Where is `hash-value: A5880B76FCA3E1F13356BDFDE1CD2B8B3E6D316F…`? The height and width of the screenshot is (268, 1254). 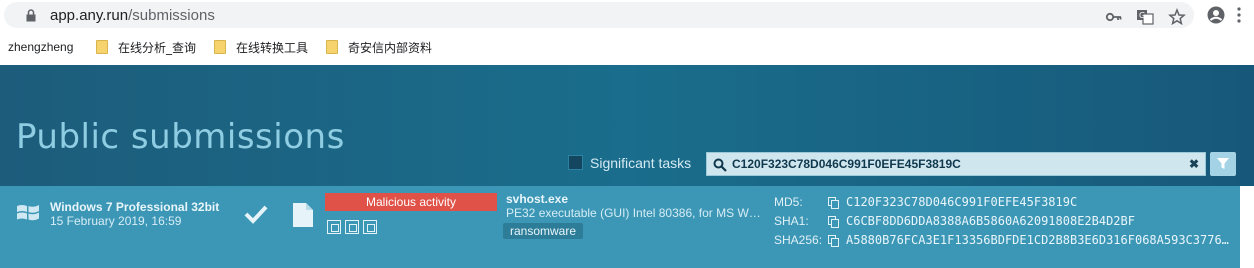 hash-value: A5880B76FCA3E1F13356BDFDE1CD2B8B3E6D316F… is located at coordinates (1037, 240).